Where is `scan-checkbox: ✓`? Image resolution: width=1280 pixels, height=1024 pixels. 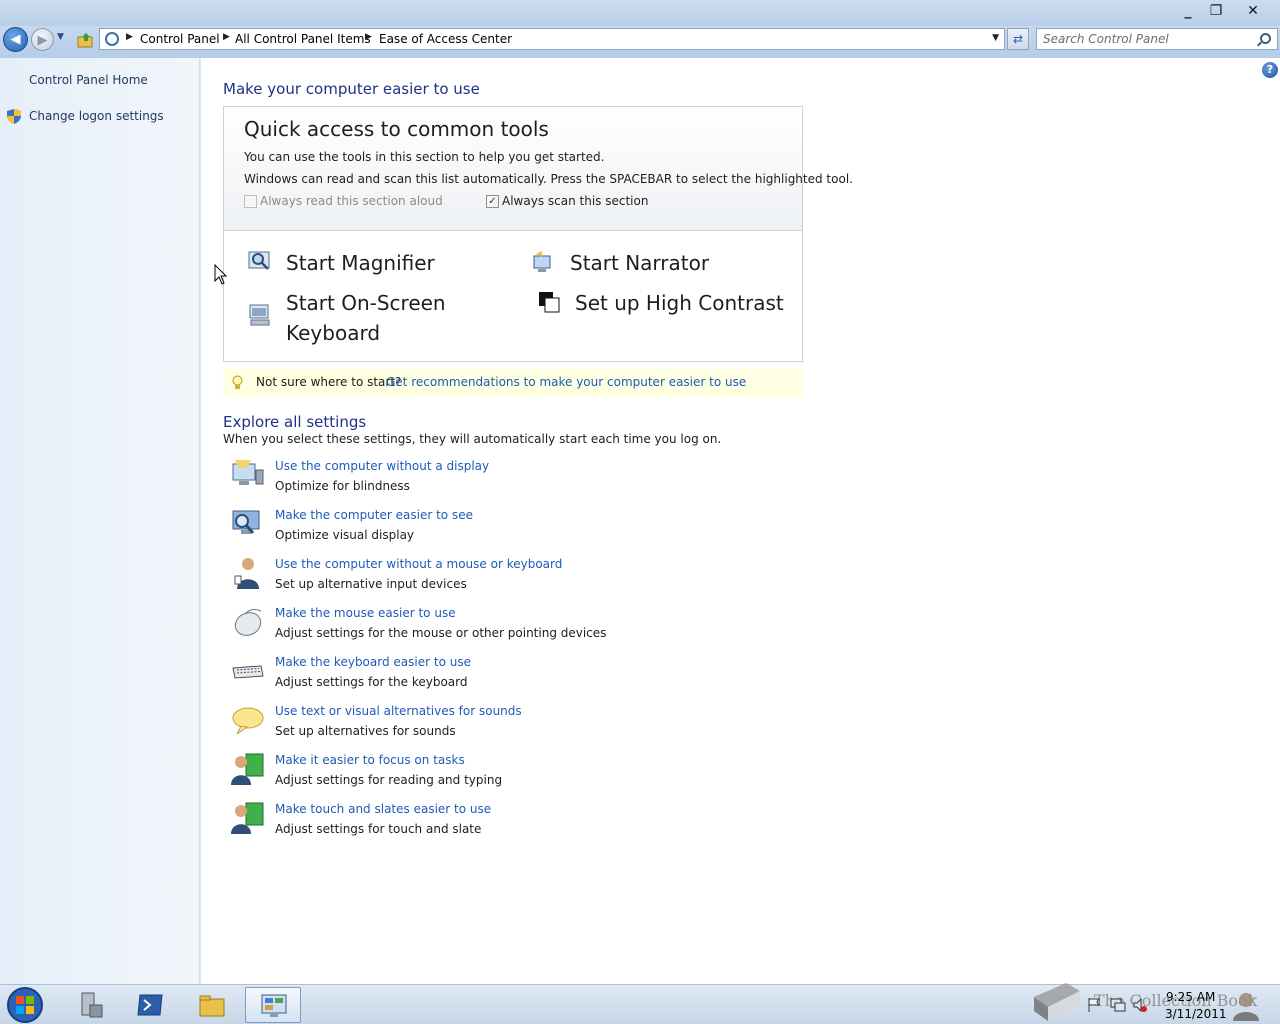 scan-checkbox: ✓ is located at coordinates (492, 201).